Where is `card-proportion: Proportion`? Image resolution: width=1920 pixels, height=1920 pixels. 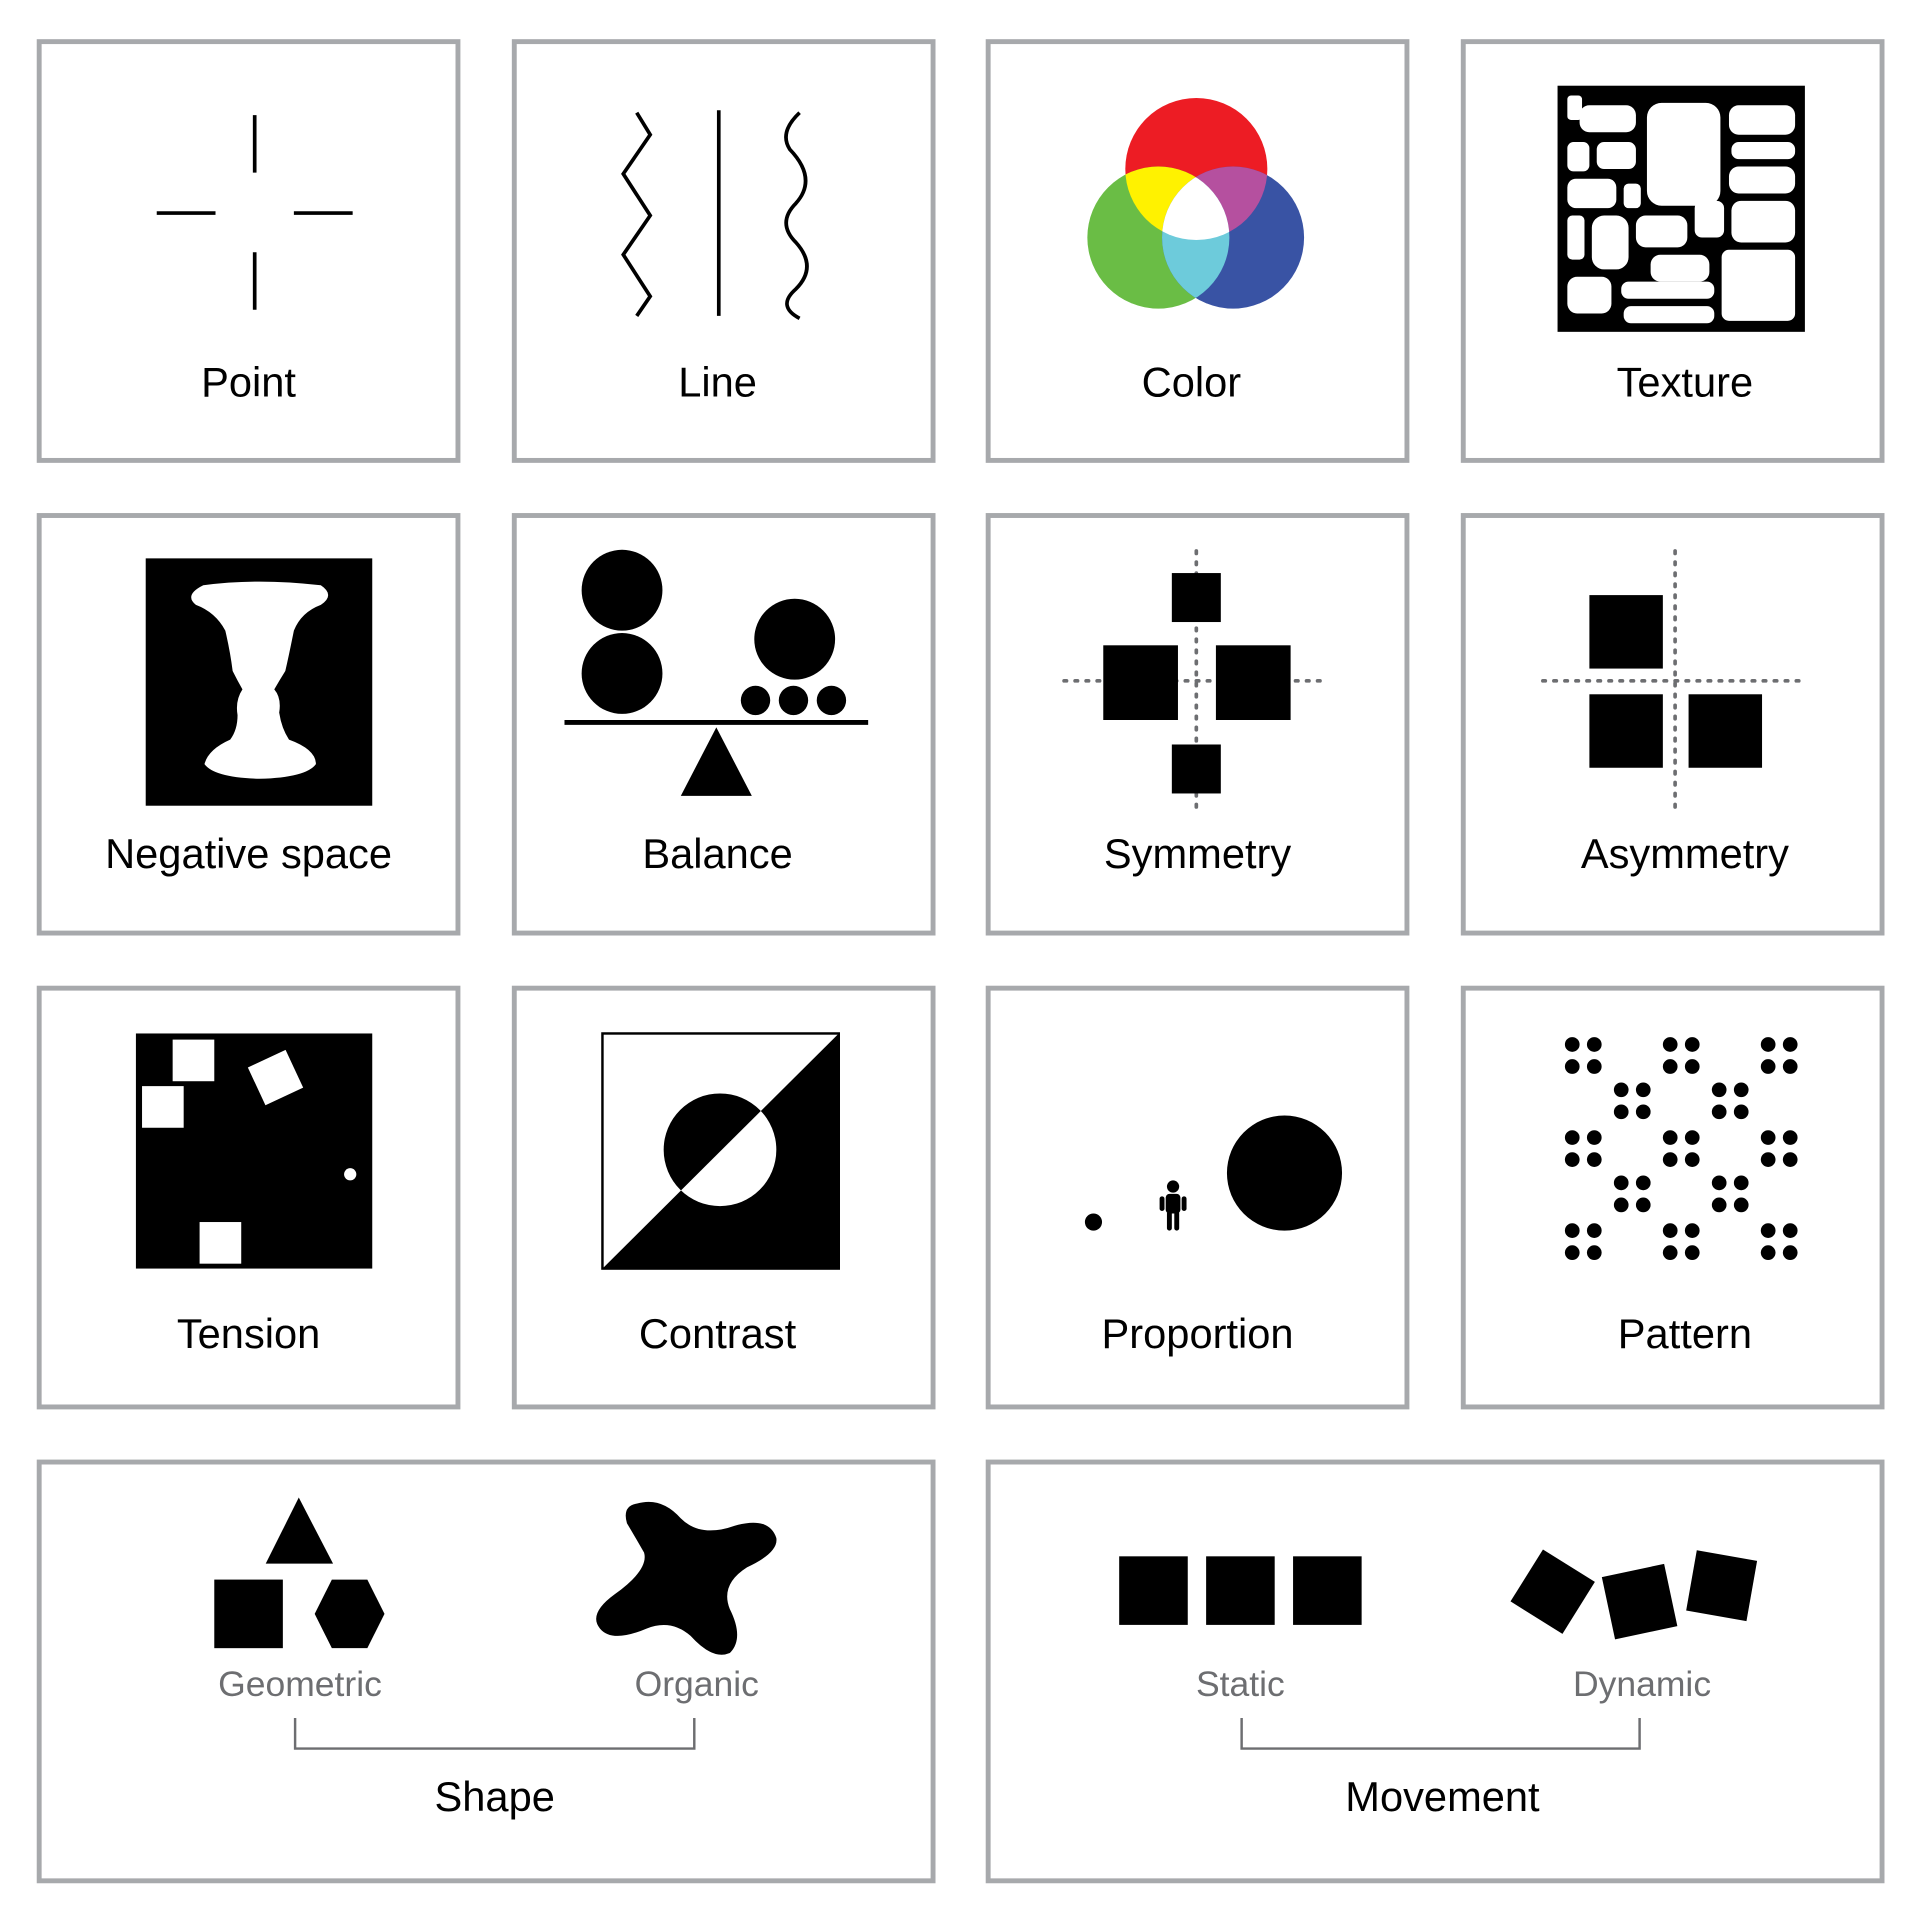
card-proportion: Proportion is located at coordinates (1197, 1197).